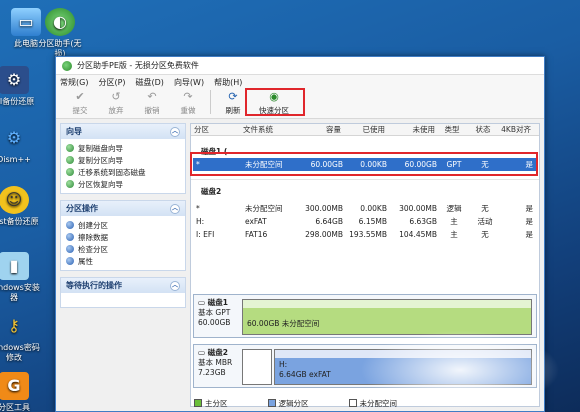 The width and height of the screenshot is (580, 412). I want to click on info-icon, so click(70, 261).